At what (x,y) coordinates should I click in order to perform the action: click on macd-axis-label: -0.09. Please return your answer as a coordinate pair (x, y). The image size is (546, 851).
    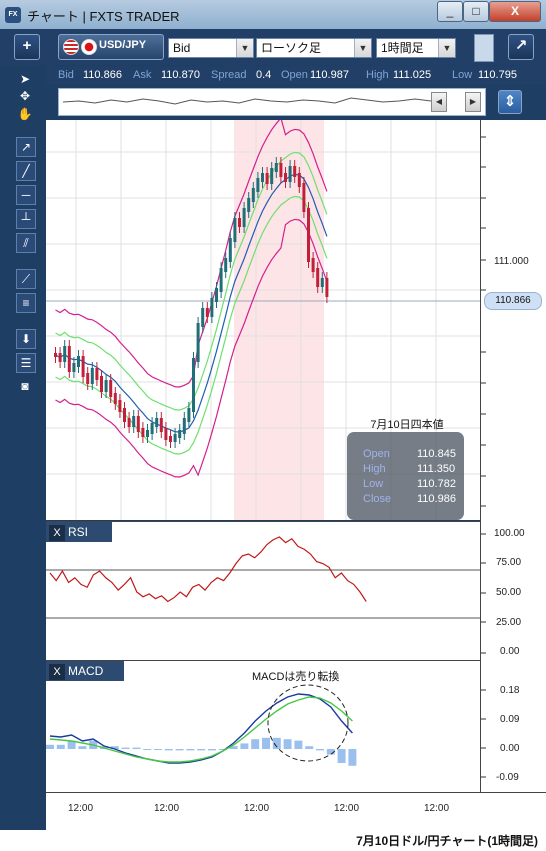
    Looking at the image, I should click on (507, 777).